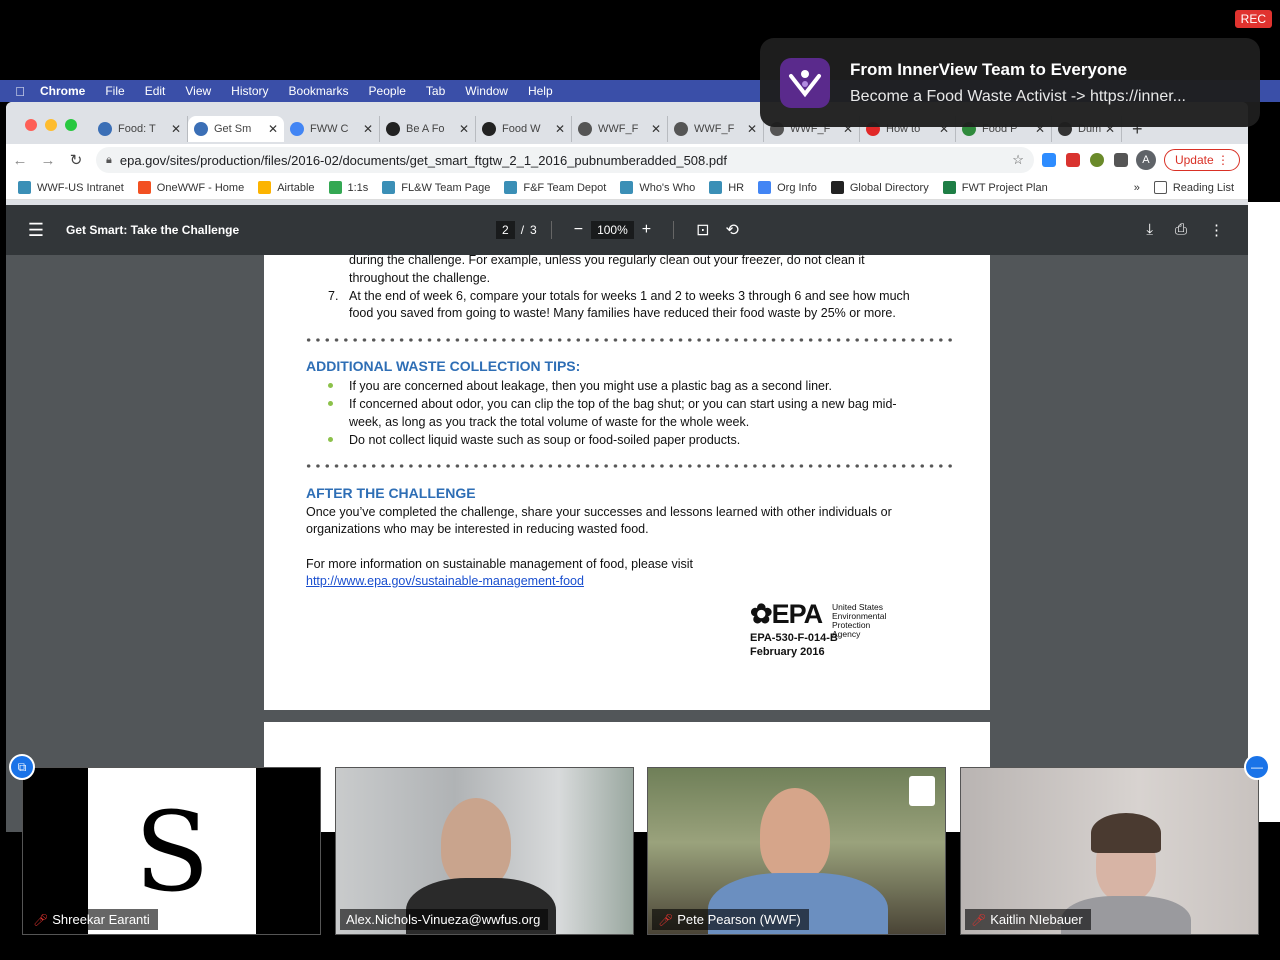 Image resolution: width=1280 pixels, height=960 pixels. What do you see at coordinates (787, 187) in the screenshot?
I see `bookmark-item: Org Info` at bounding box center [787, 187].